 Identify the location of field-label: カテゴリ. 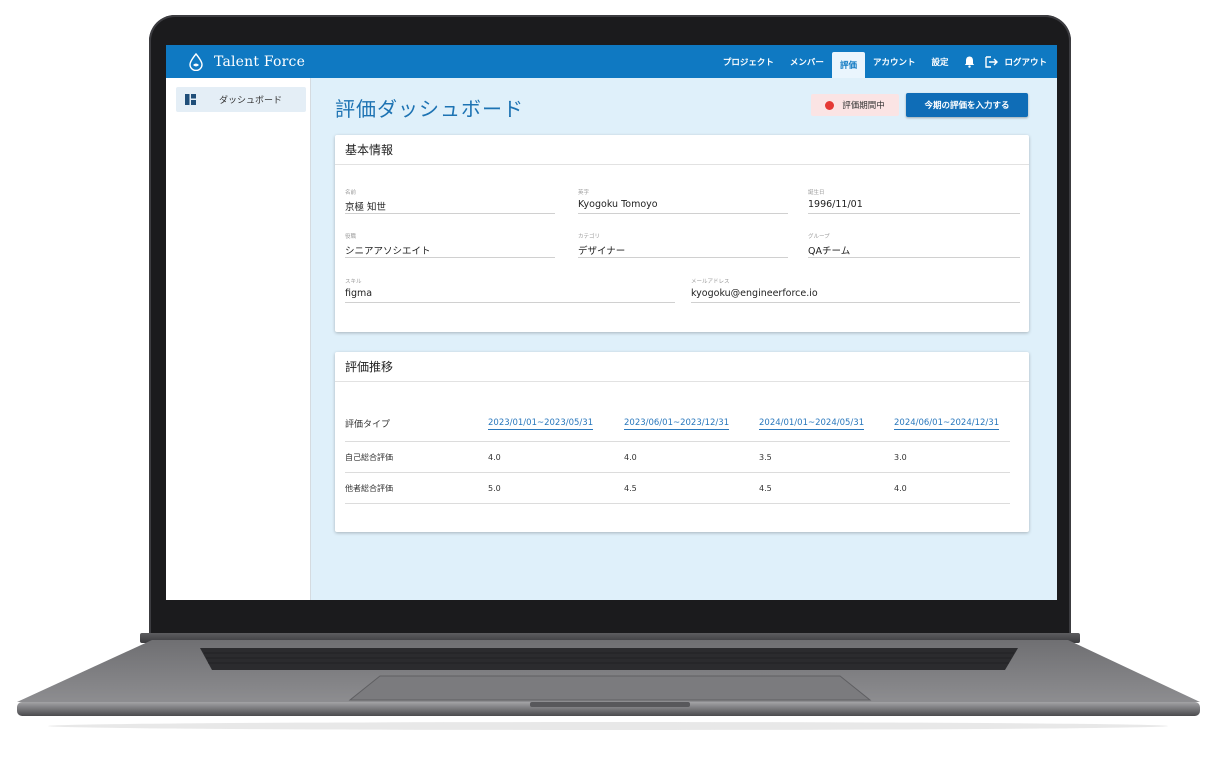
(589, 237).